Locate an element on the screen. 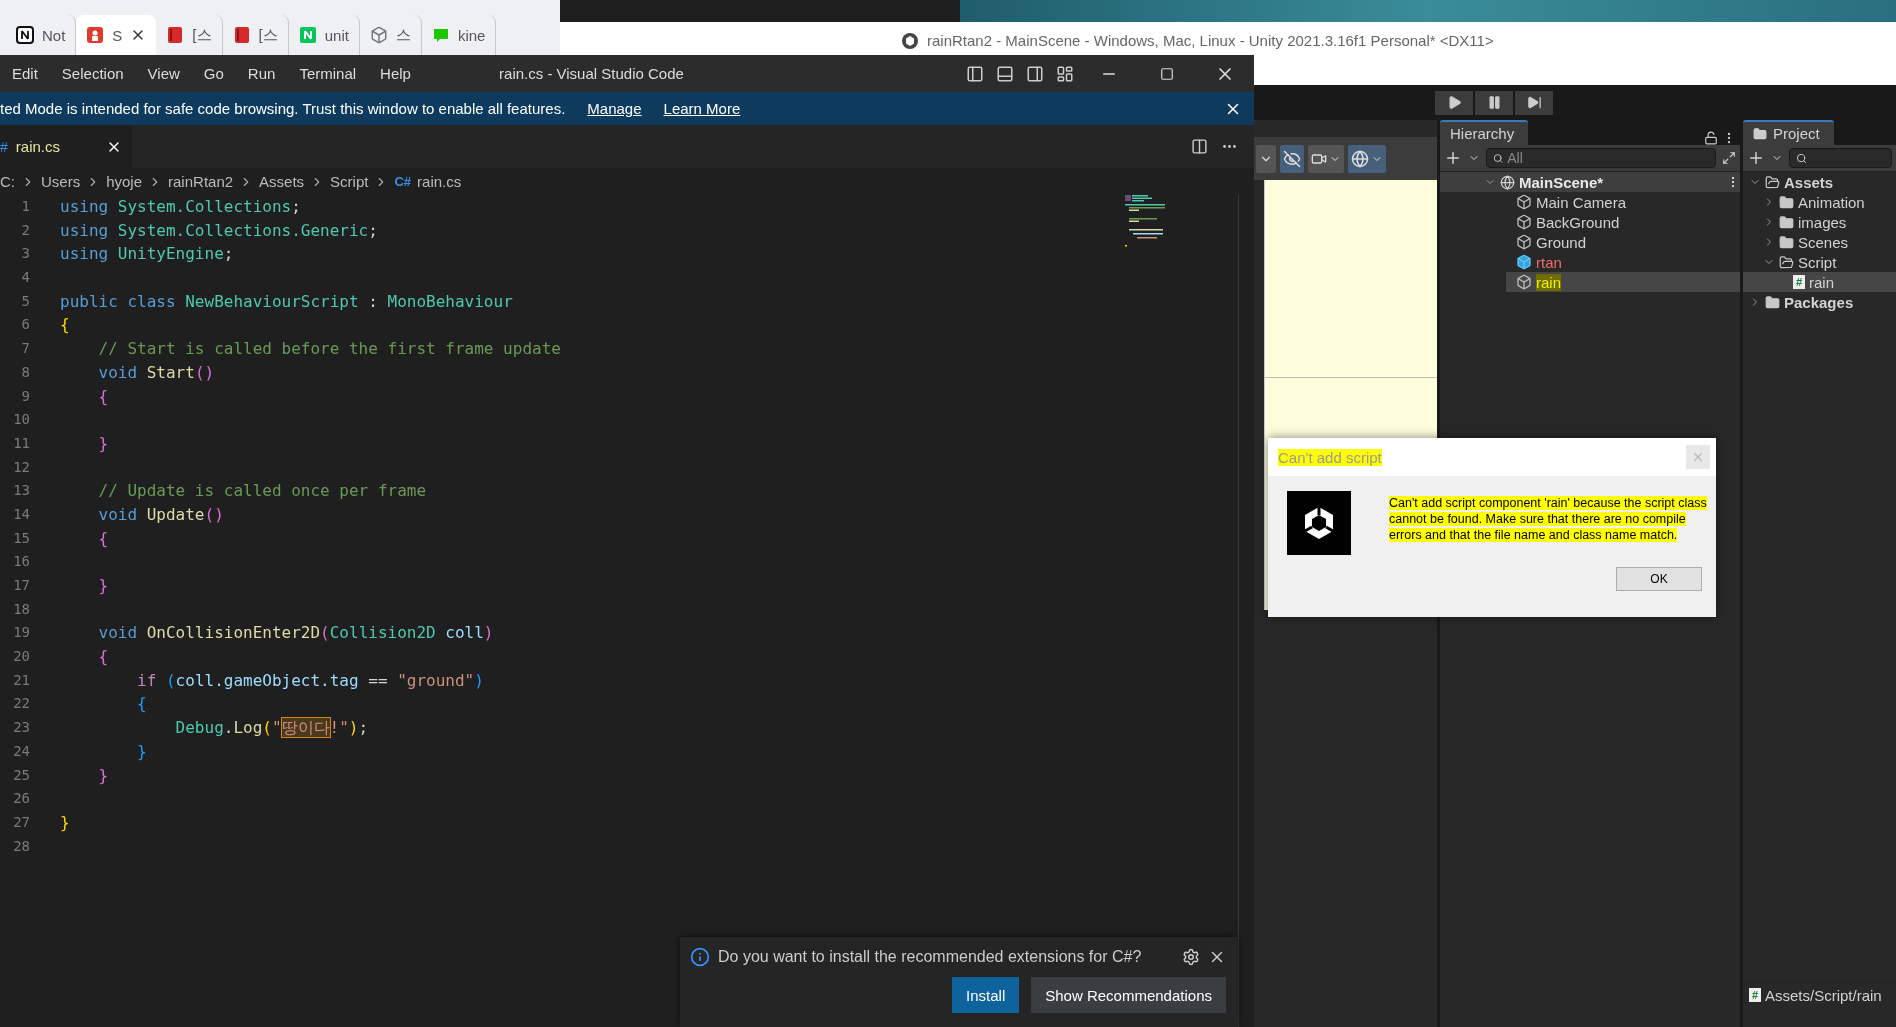 The height and width of the screenshot is (1027, 1896). code-line: // Update is called once per frame is located at coordinates (262, 491).